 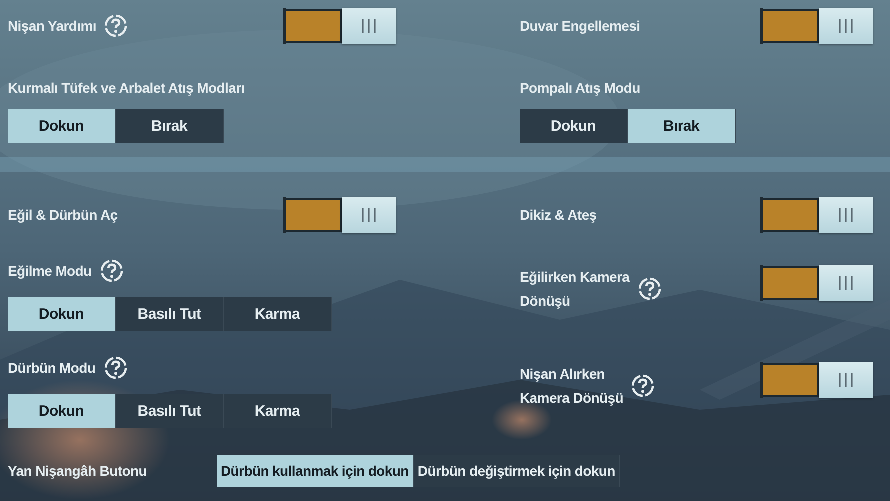 What do you see at coordinates (63, 215) in the screenshot?
I see `setting-label: Eğil & Dürbün Aç` at bounding box center [63, 215].